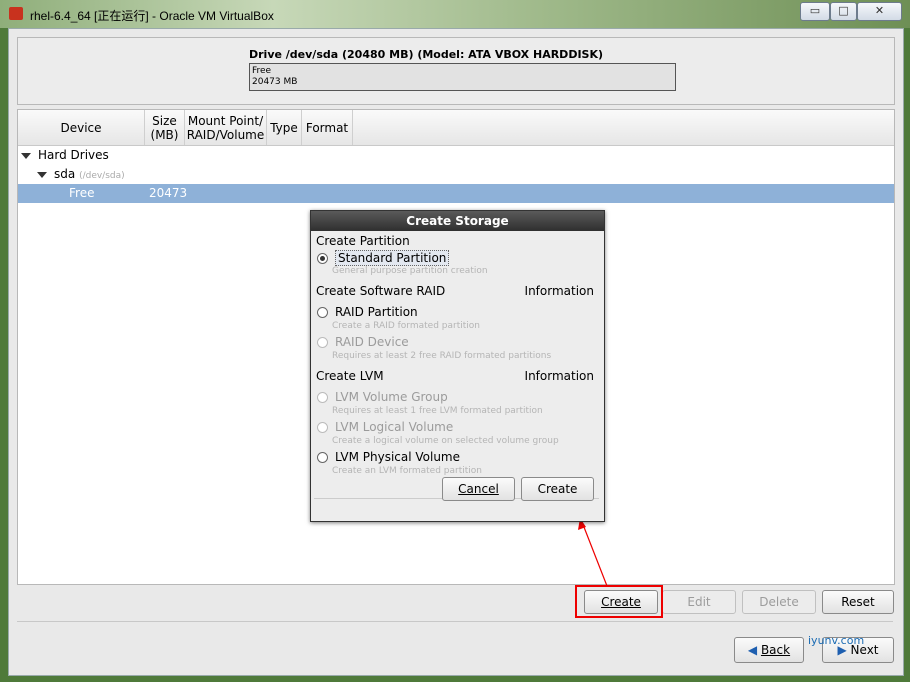  I want to click on radio-selected-icon, so click(322, 258).